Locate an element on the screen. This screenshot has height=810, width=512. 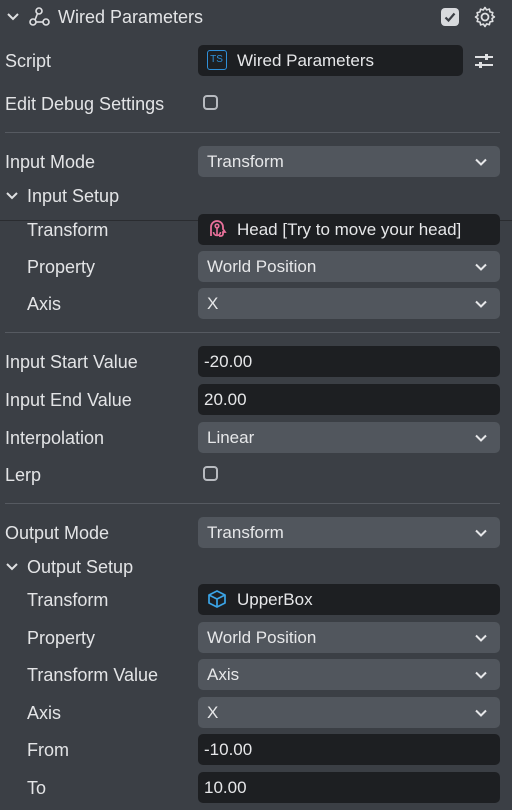
input-end-row: Input End Value 20.00 is located at coordinates (256, 400).